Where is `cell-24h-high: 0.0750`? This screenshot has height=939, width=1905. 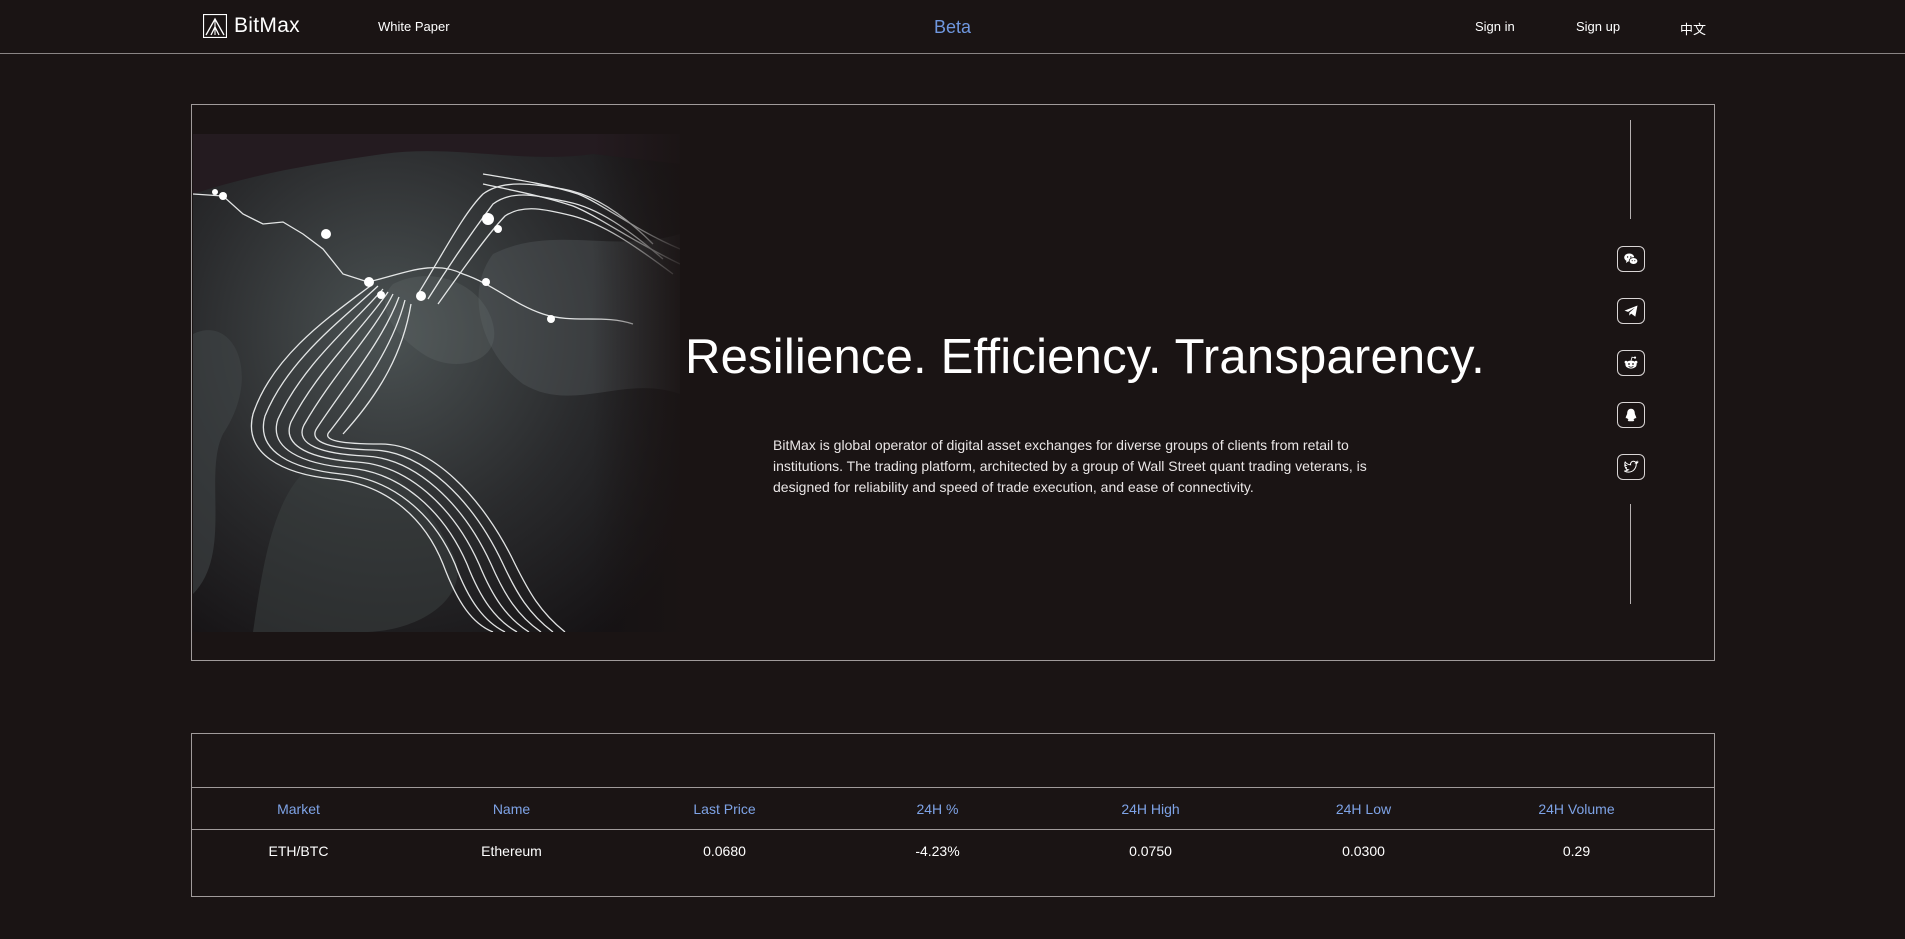 cell-24h-high: 0.0750 is located at coordinates (1150, 850).